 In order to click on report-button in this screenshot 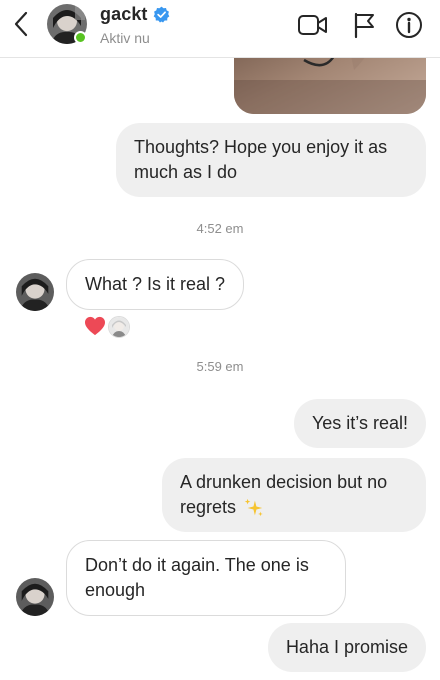, I will do `click(364, 25)`.